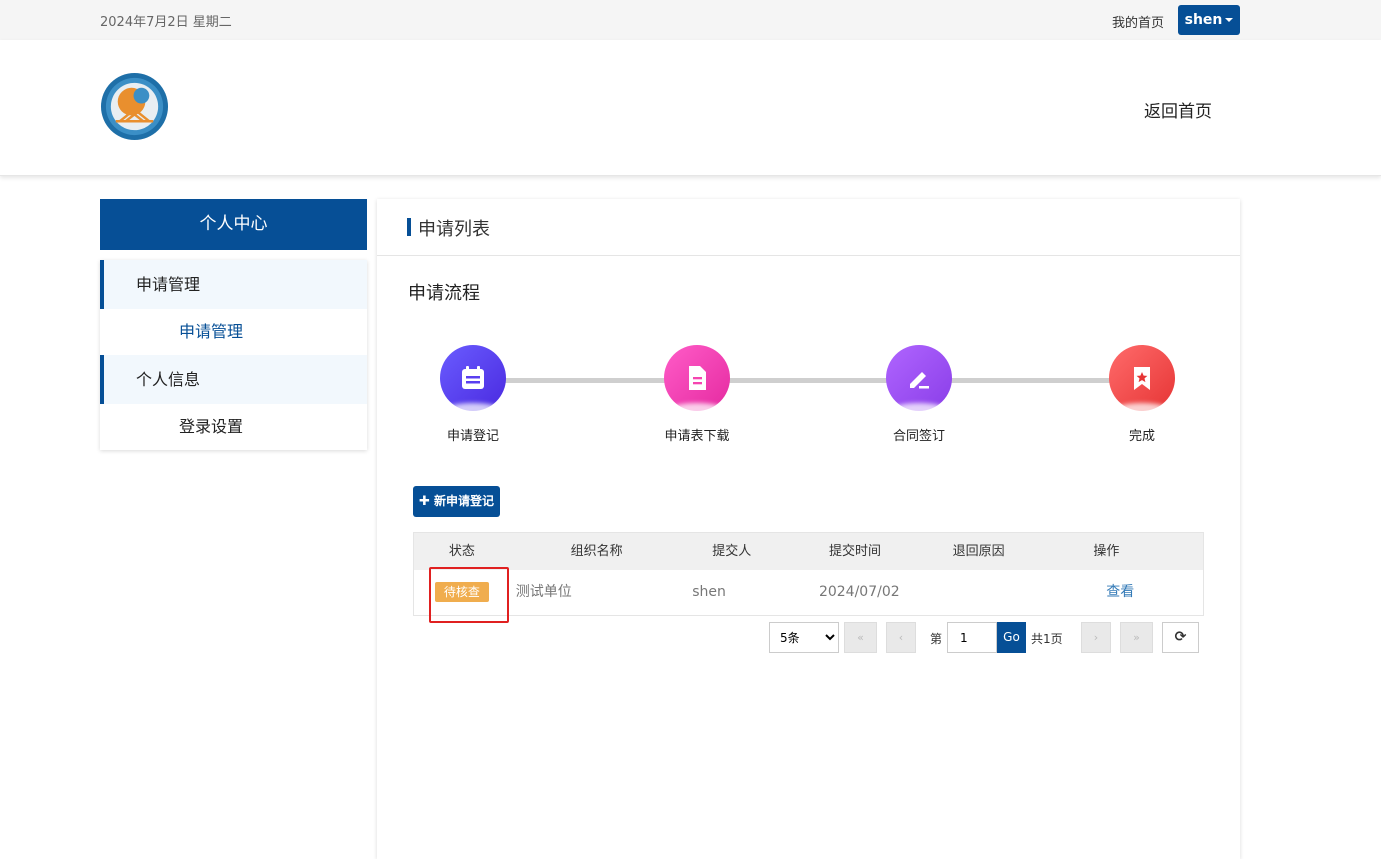  I want to click on page-prefix: 第, so click(936, 639).